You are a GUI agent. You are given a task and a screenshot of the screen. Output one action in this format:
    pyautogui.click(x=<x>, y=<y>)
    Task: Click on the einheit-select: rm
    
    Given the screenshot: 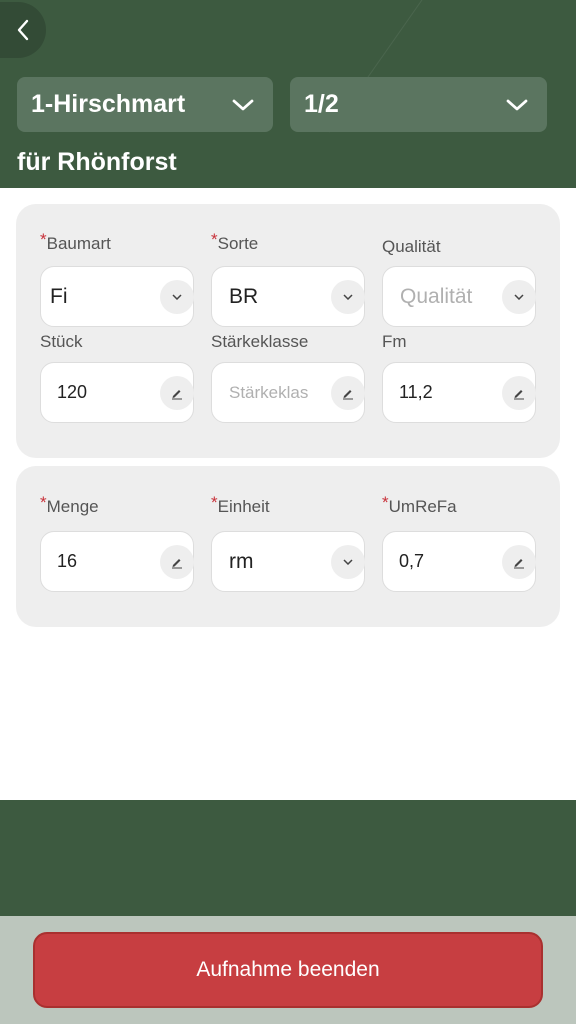 What is the action you would take?
    pyautogui.click(x=288, y=561)
    